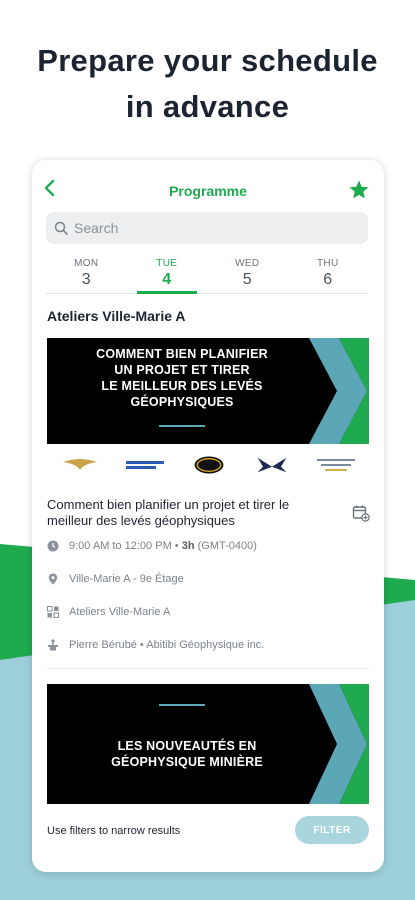  What do you see at coordinates (86, 279) in the screenshot?
I see `day-number: 3` at bounding box center [86, 279].